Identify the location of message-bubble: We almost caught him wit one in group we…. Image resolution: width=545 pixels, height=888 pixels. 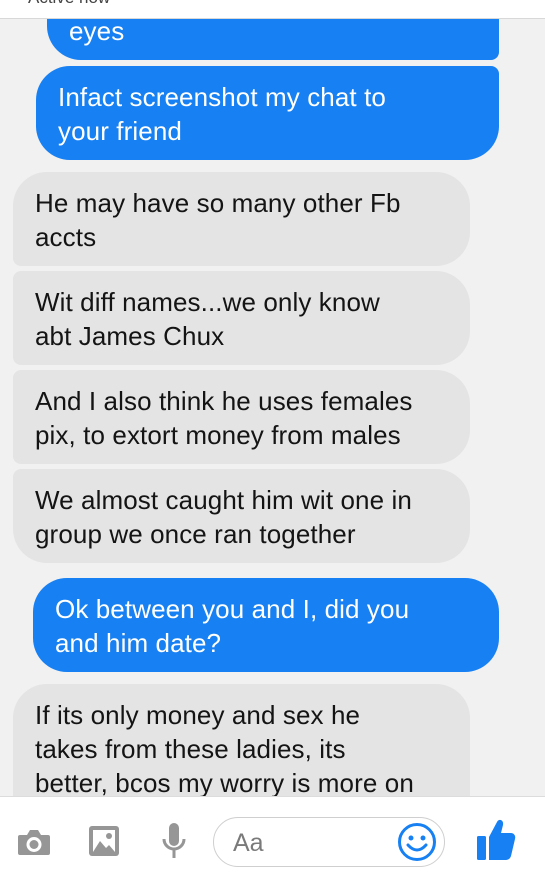
(241, 516).